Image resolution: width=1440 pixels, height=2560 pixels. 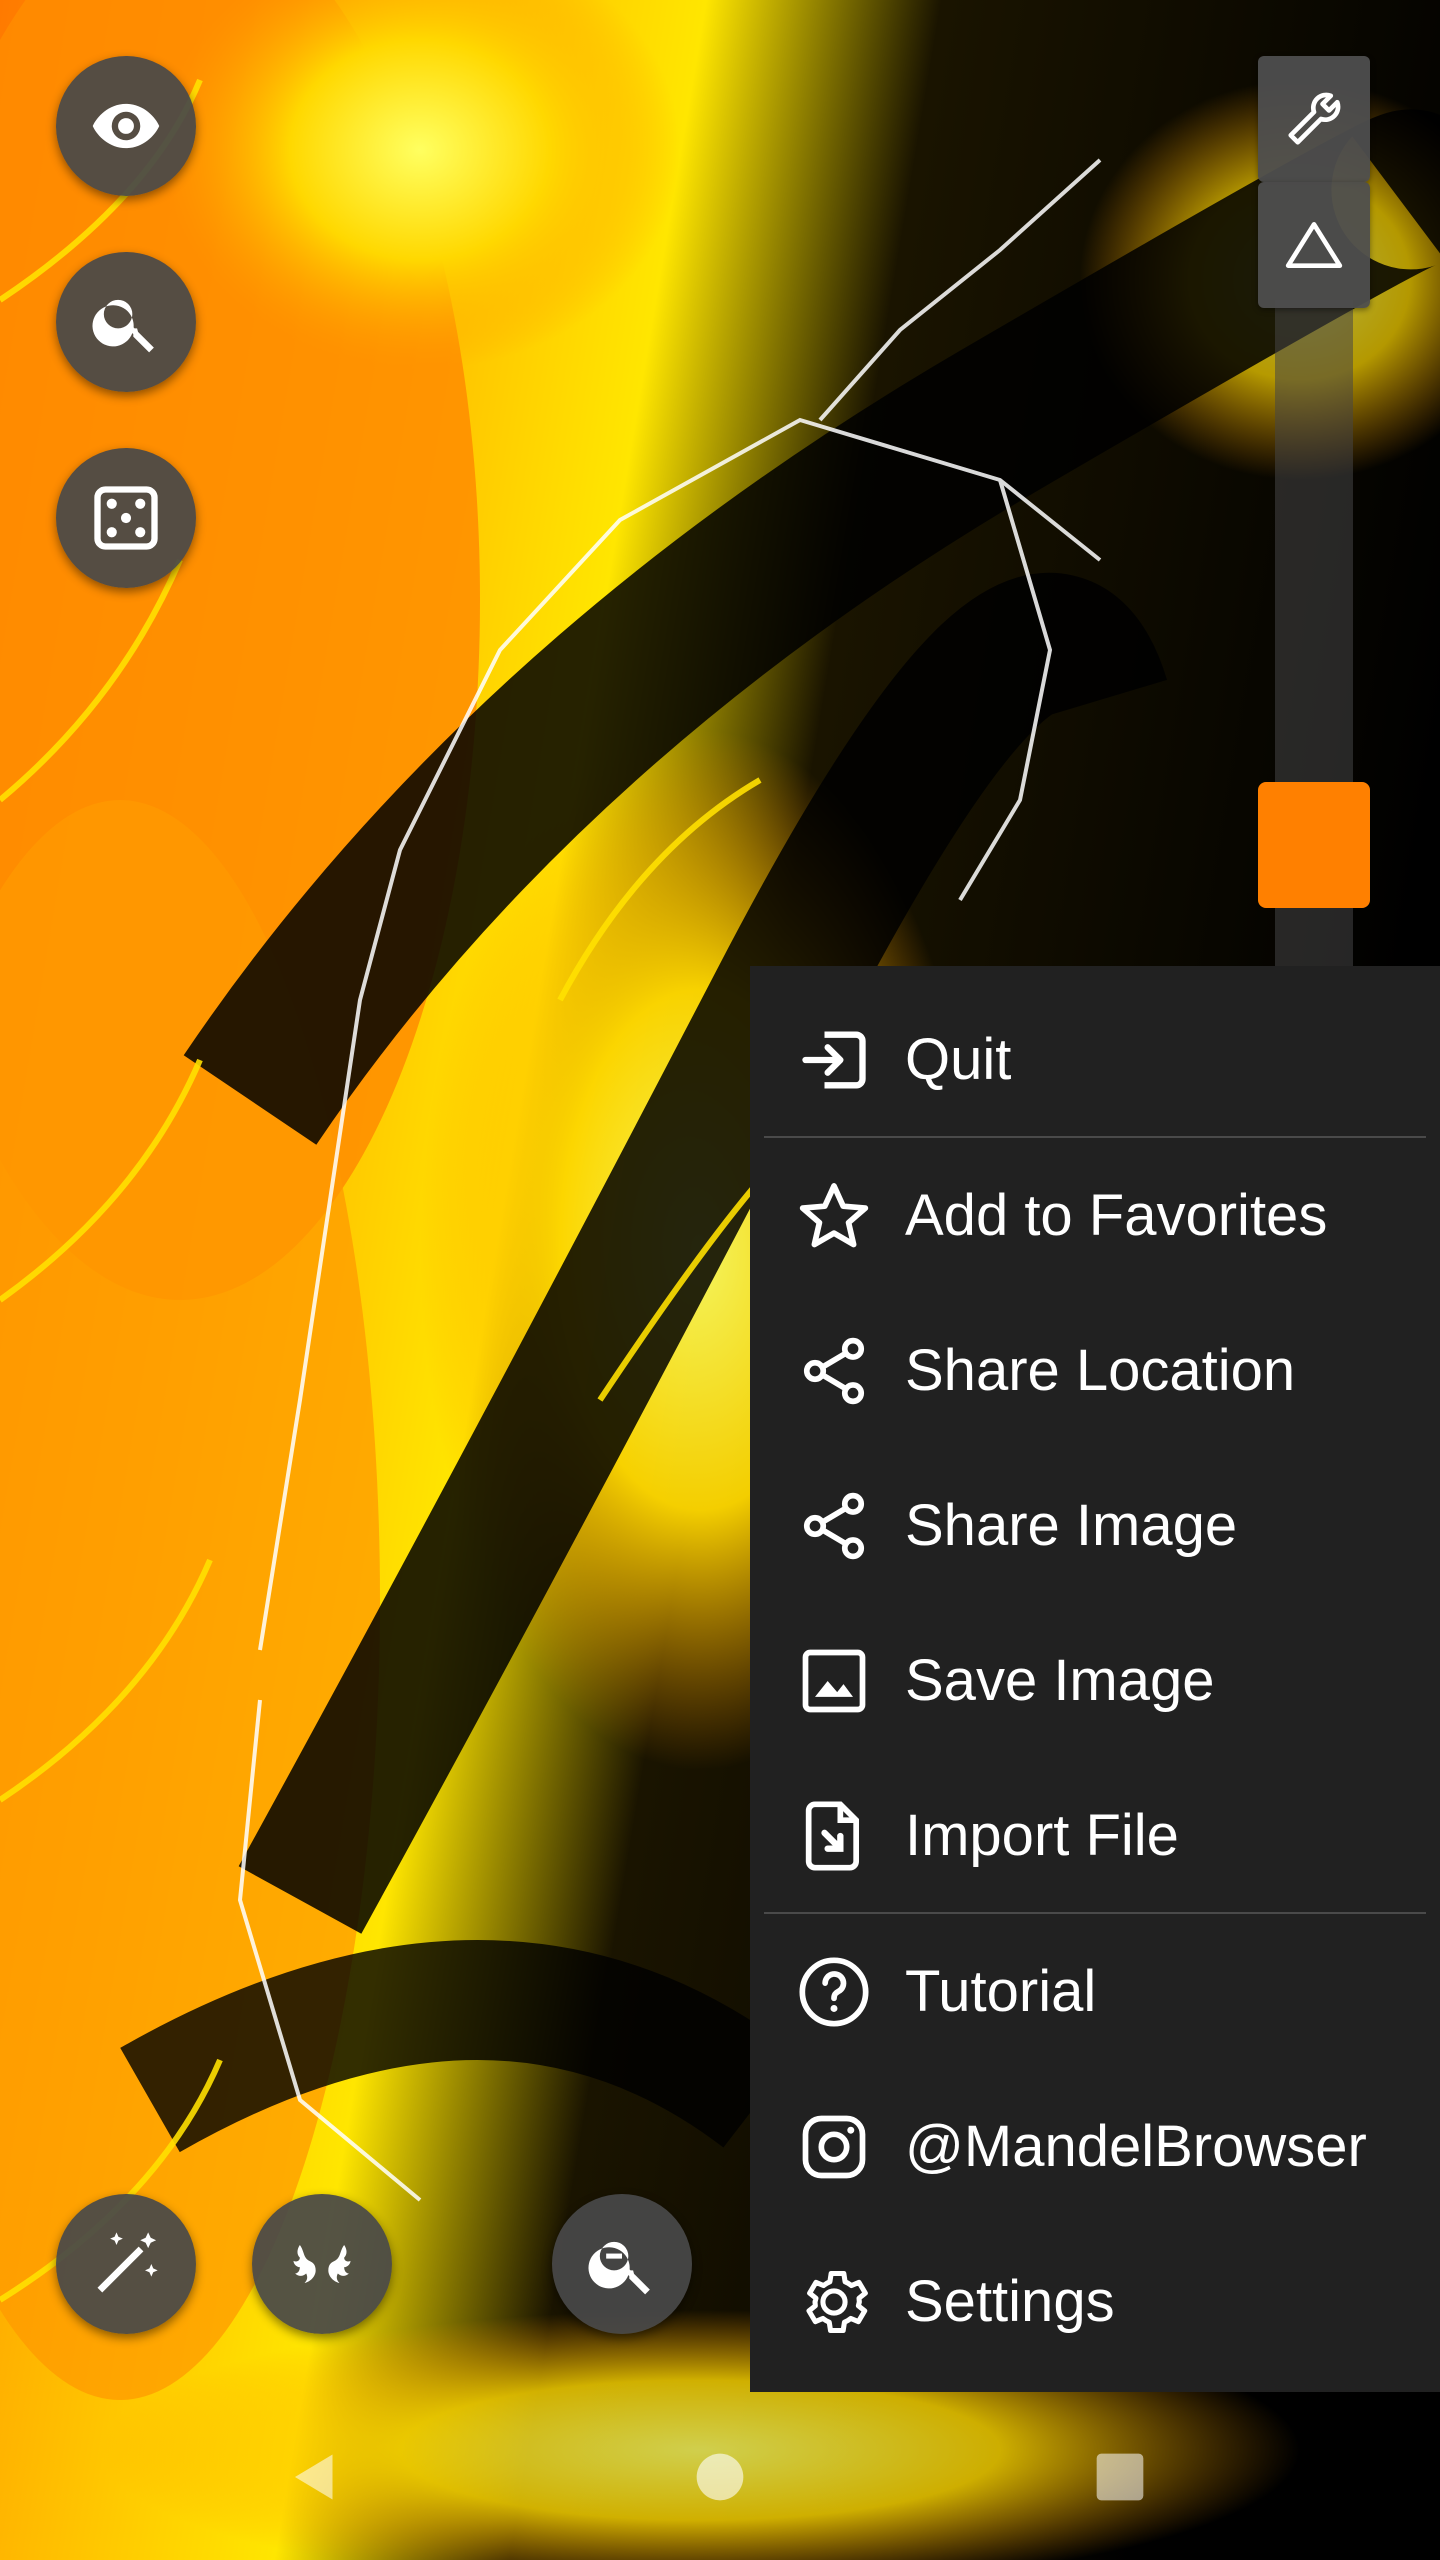 I want to click on menu-item-tutorial: Tutorial, so click(x=1095, y=1991).